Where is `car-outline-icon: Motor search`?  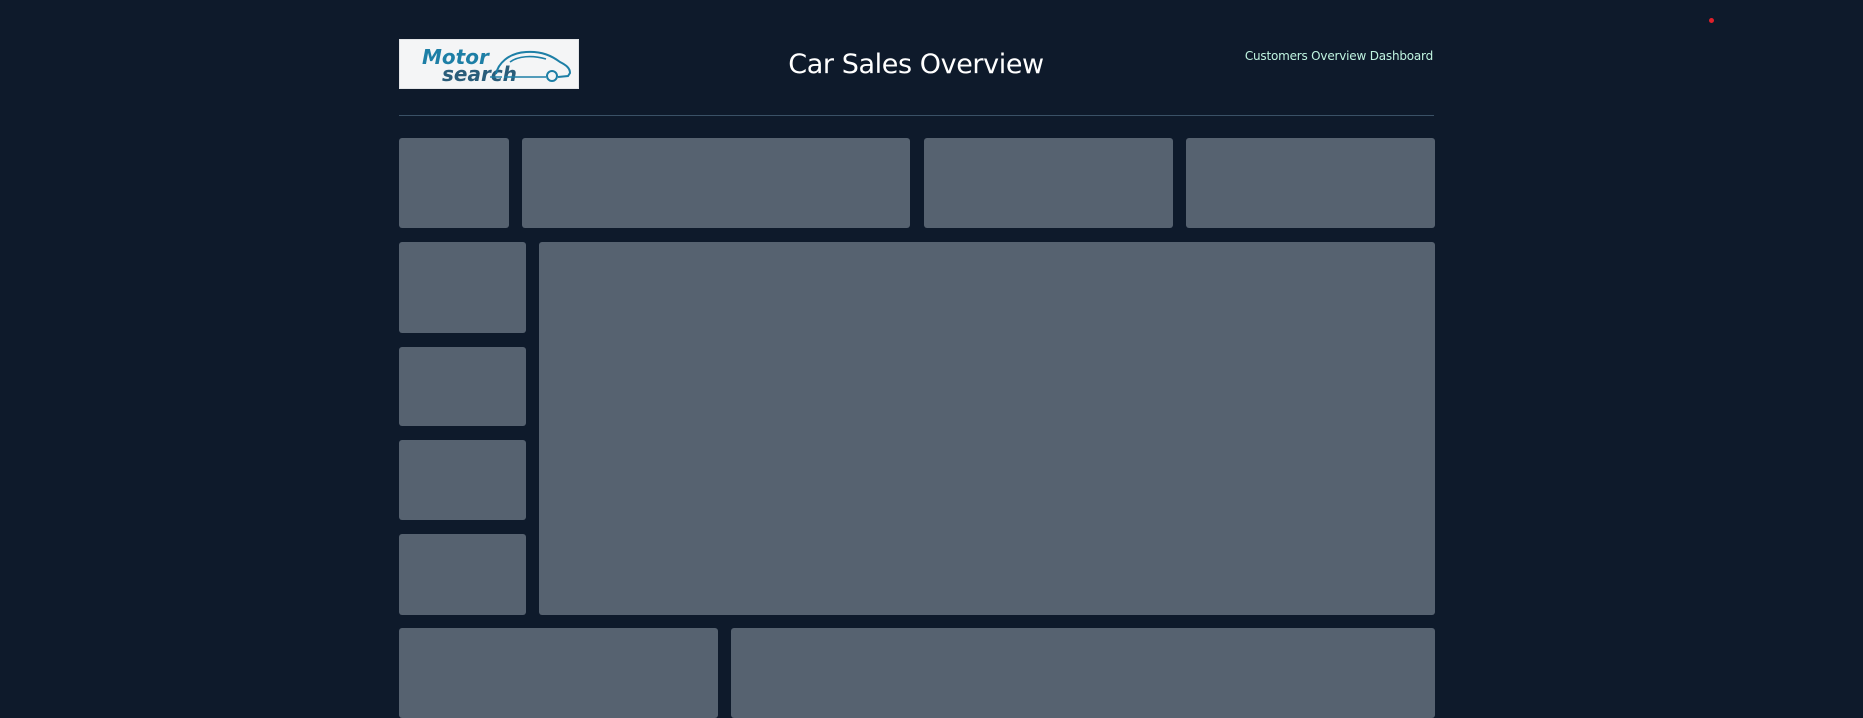
car-outline-icon: Motor search is located at coordinates (497, 65).